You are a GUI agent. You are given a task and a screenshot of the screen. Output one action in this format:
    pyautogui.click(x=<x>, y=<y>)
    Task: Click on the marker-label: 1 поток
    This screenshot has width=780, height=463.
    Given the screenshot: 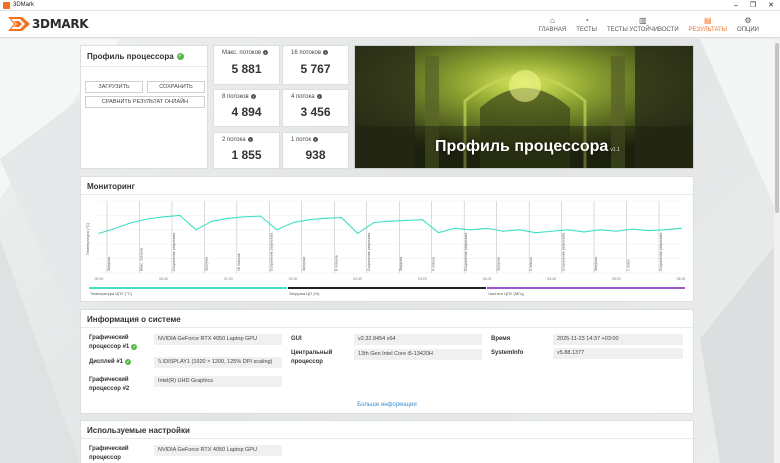 What is the action you would take?
    pyautogui.click(x=629, y=265)
    